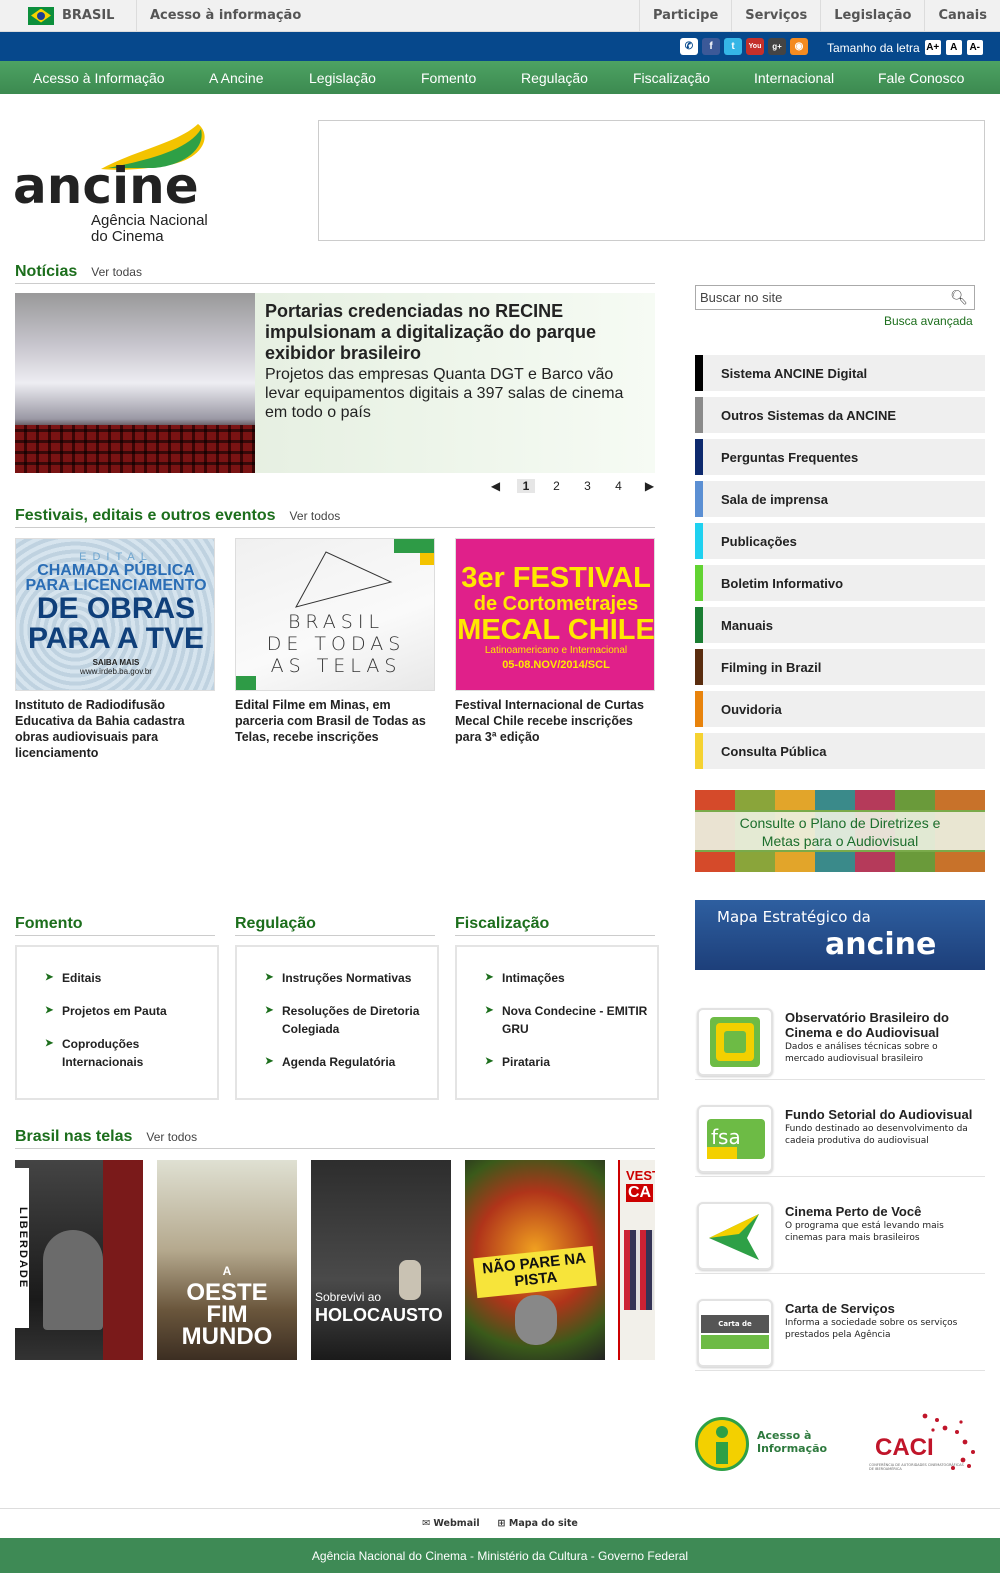 Image resolution: width=1000 pixels, height=1573 pixels. What do you see at coordinates (840, 625) in the screenshot?
I see `side-menu-manuais: Manuais` at bounding box center [840, 625].